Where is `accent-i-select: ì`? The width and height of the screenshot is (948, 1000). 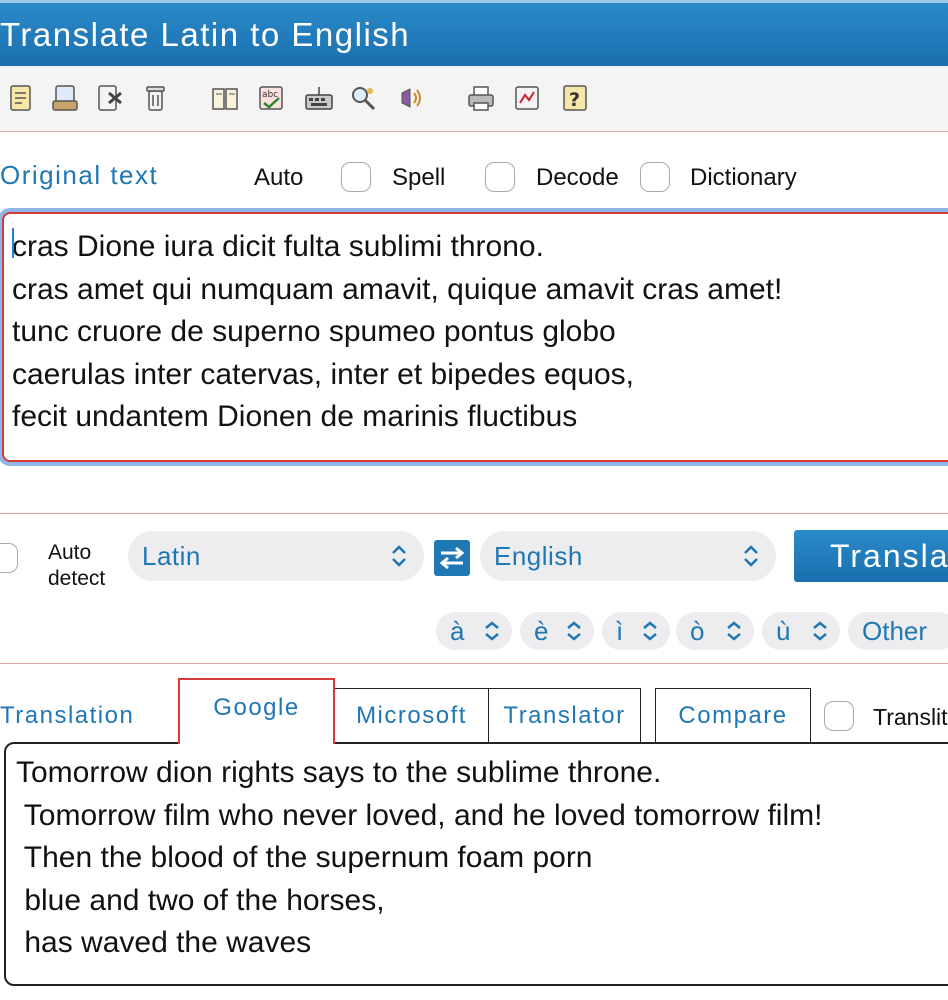 accent-i-select: ì is located at coordinates (636, 631).